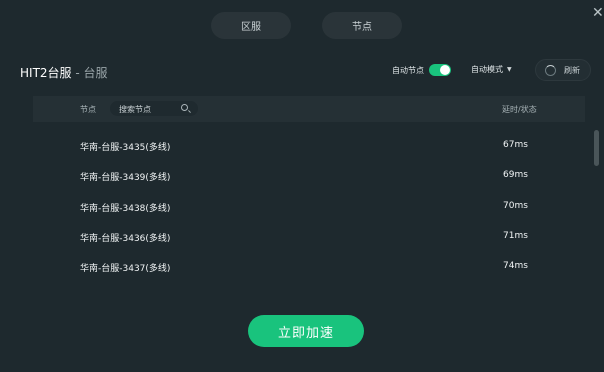  Describe the element at coordinates (125, 239) in the screenshot. I see `node-name: 华南-台服-3436(多线)` at that location.